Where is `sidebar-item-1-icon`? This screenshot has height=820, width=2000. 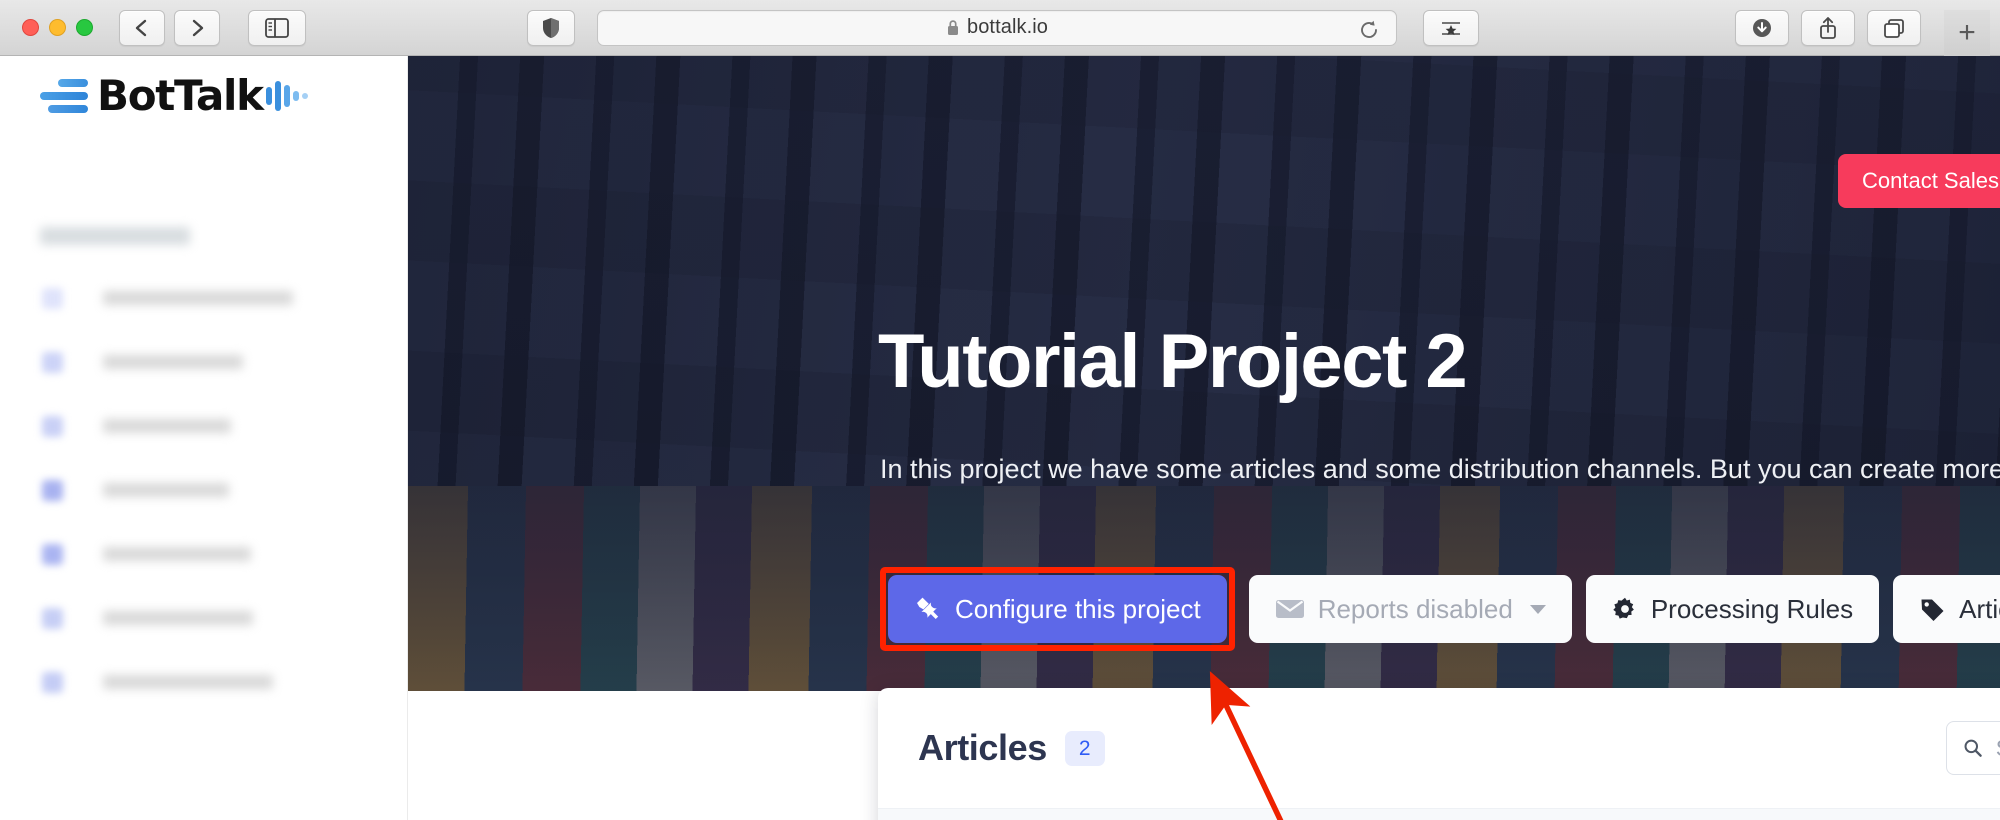
sidebar-item-1-icon is located at coordinates (52, 298).